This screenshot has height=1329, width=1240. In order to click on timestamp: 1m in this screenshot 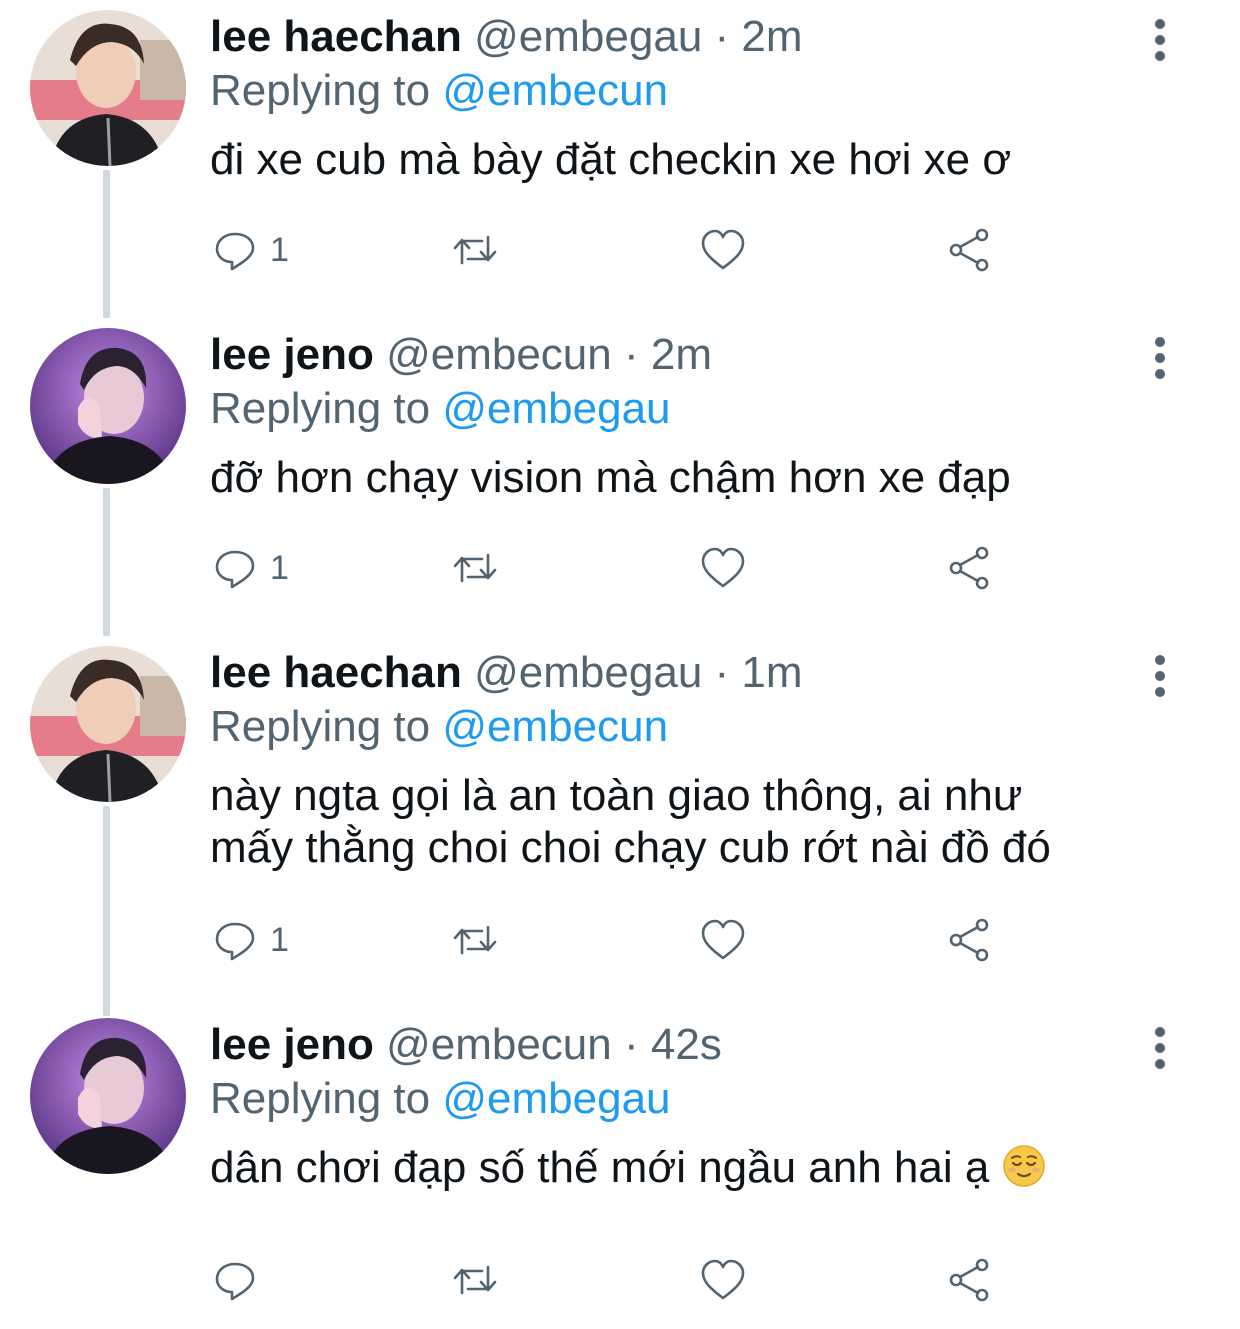, I will do `click(771, 672)`.